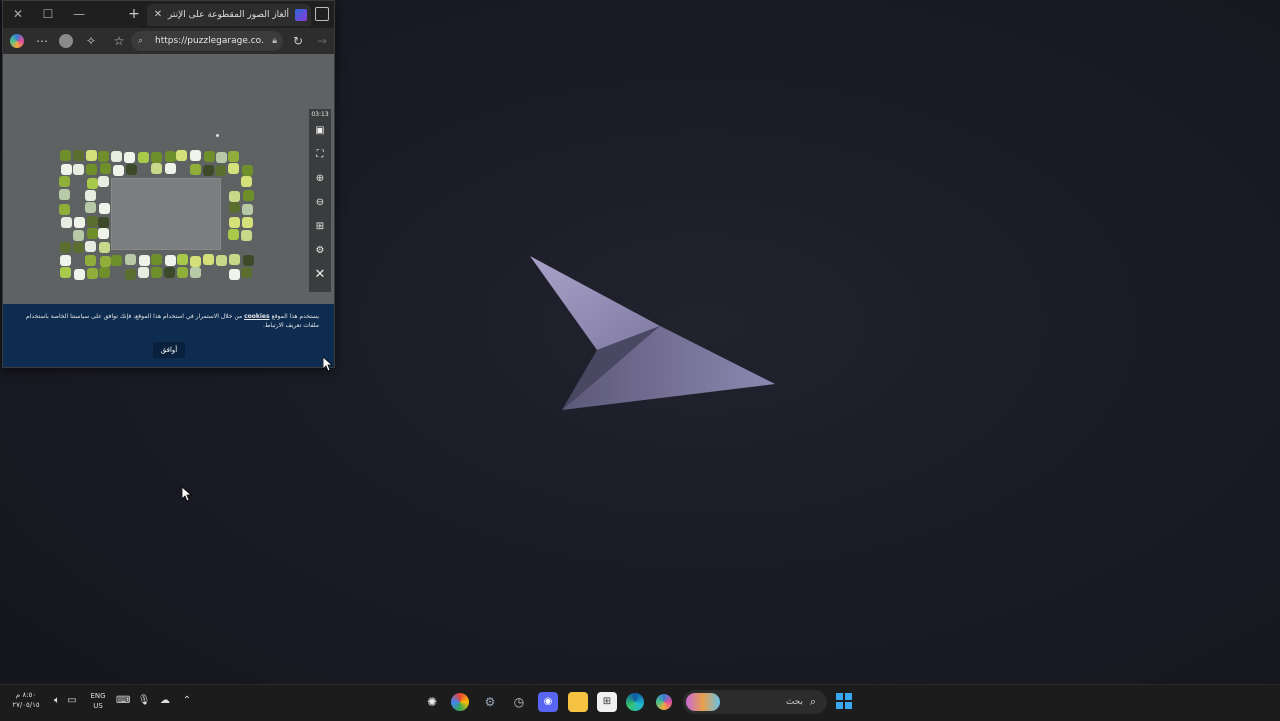 The width and height of the screenshot is (1280, 721). What do you see at coordinates (72, 701) in the screenshot?
I see `network-icon: ▭` at bounding box center [72, 701].